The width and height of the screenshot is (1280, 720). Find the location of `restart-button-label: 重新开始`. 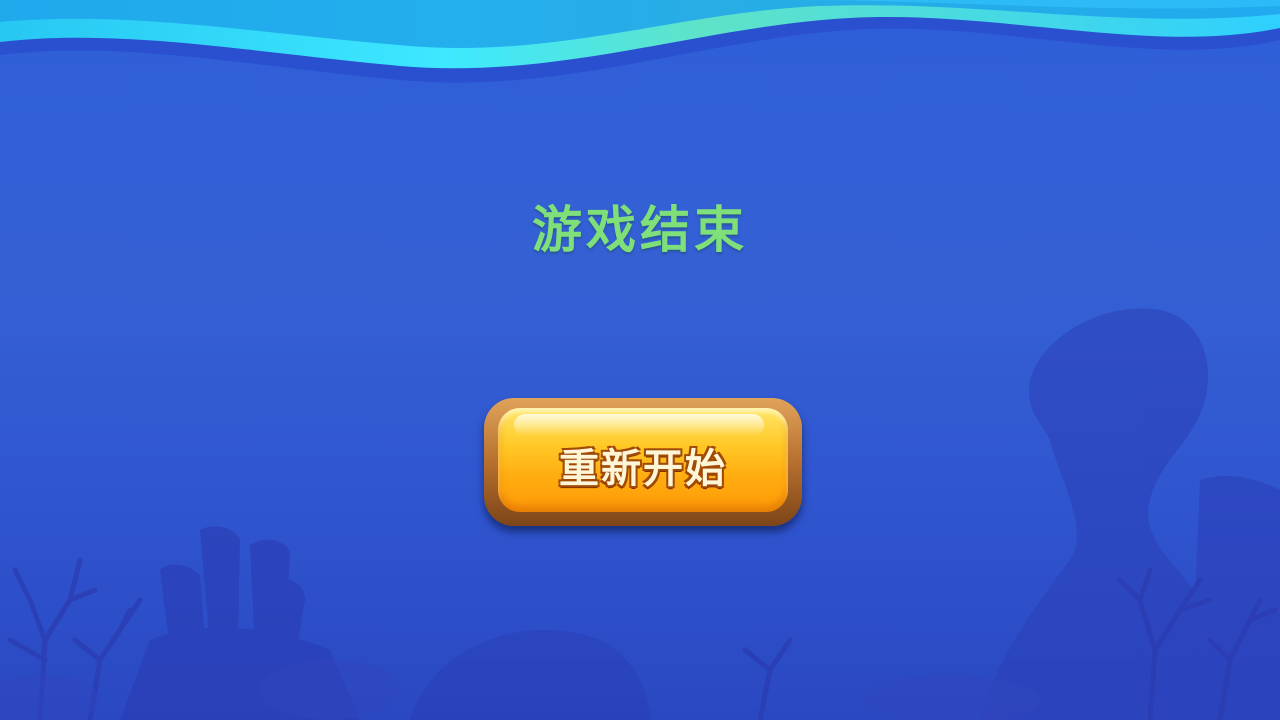

restart-button-label: 重新开始 is located at coordinates (643, 465).